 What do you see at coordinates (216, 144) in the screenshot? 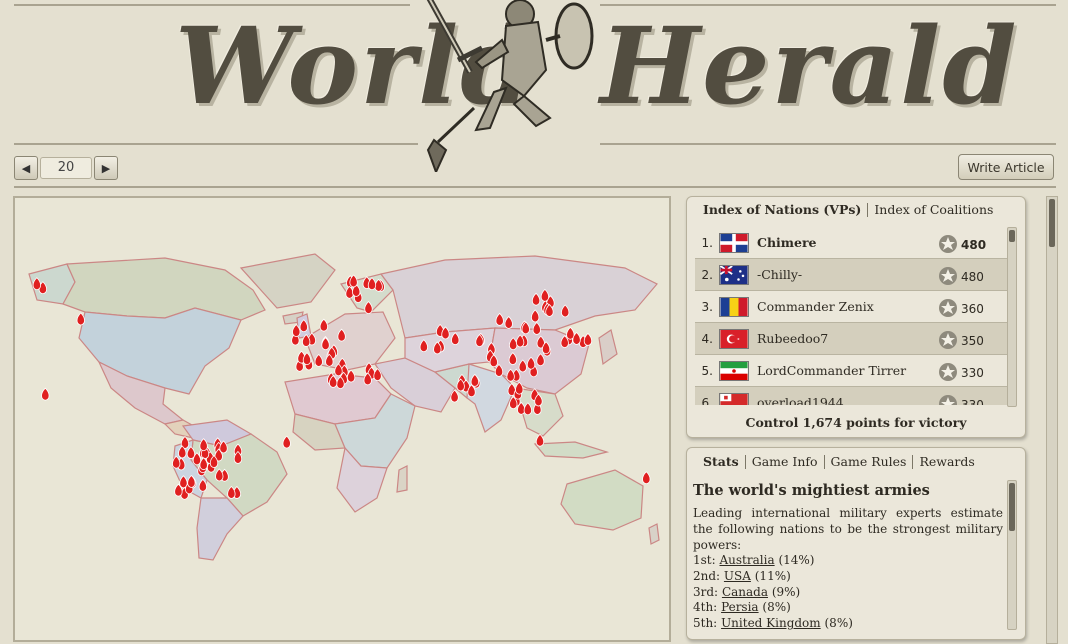
I see `masthead-rule-bottom-left` at bounding box center [216, 144].